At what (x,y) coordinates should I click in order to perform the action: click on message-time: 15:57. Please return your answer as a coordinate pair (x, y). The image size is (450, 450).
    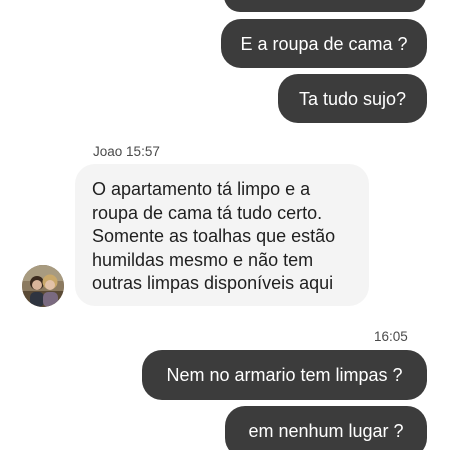
    Looking at the image, I should click on (143, 151).